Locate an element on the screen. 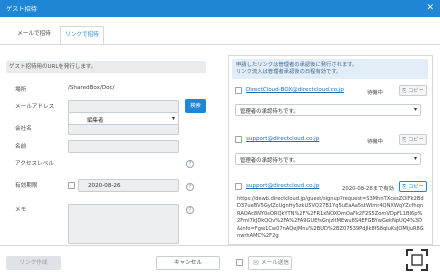 The width and height of the screenshot is (440, 279). mail-send-checkbox is located at coordinates (239, 262).